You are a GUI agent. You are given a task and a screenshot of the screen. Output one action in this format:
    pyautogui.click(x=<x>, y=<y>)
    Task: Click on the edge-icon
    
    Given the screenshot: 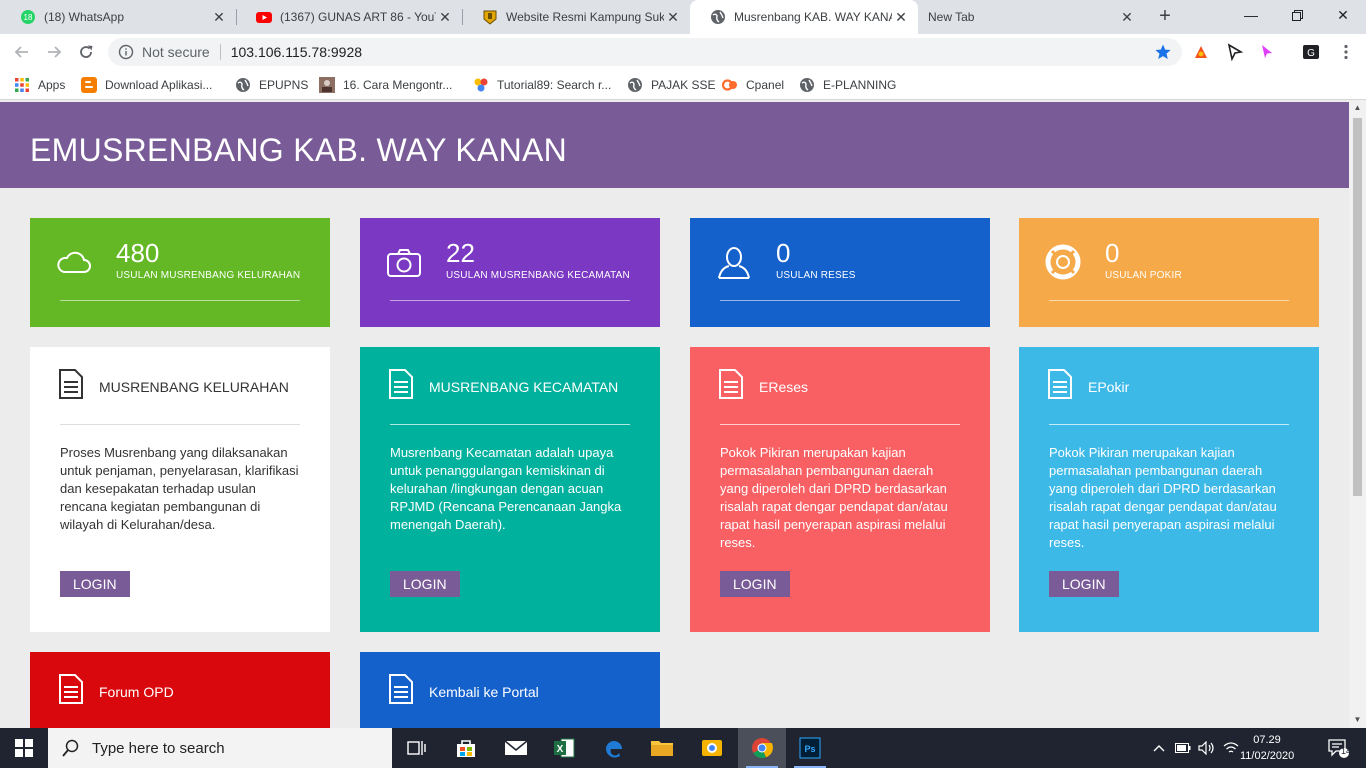 What is the action you would take?
    pyautogui.click(x=614, y=749)
    